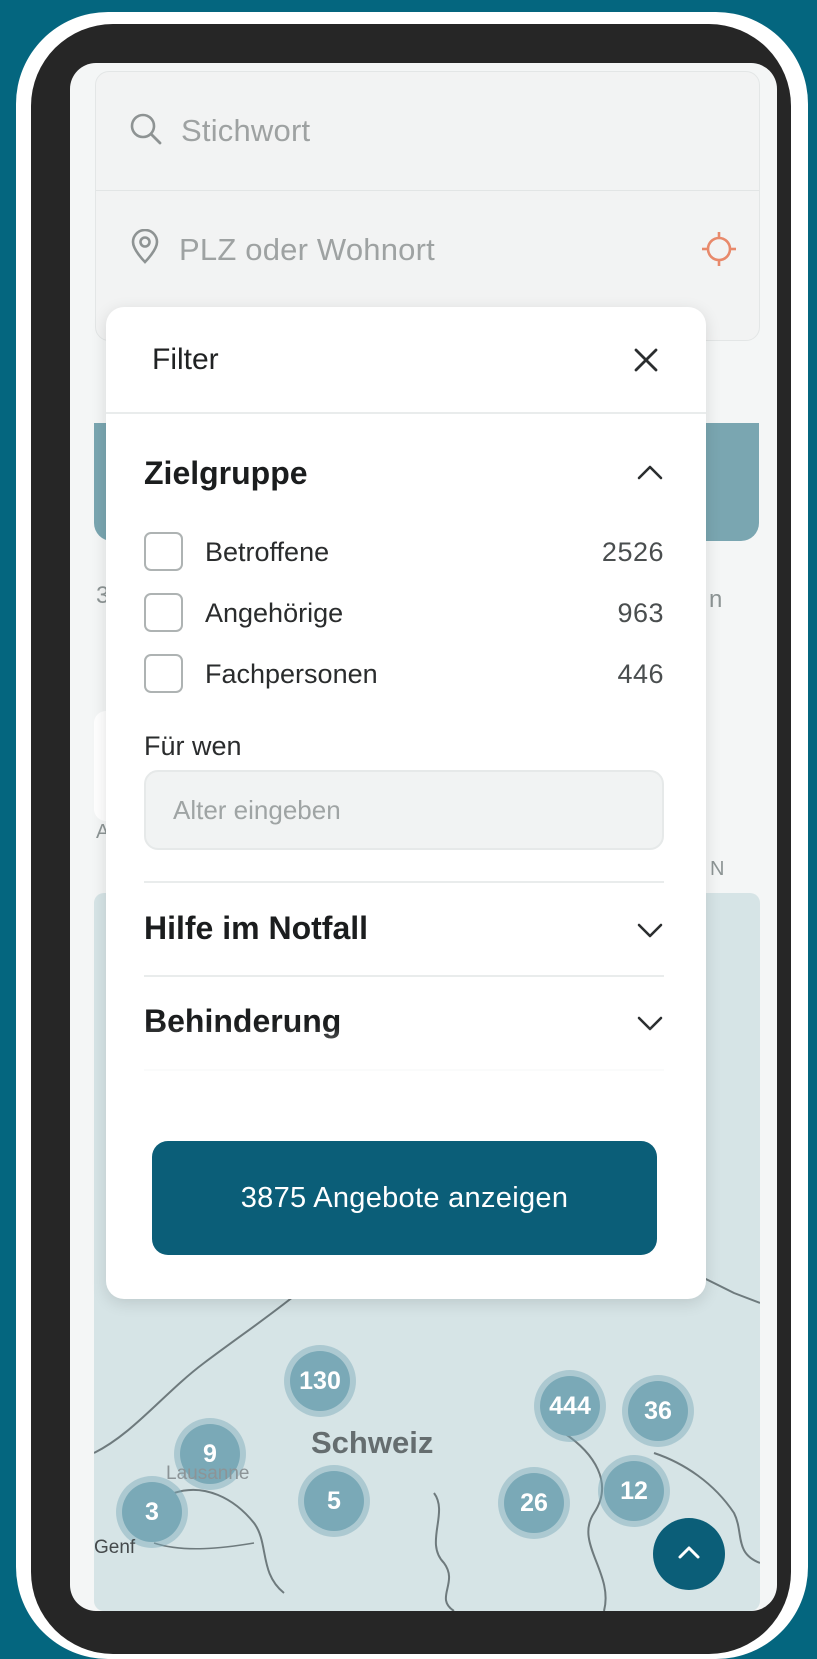 This screenshot has width=817, height=1659. I want to click on location-search-placeholder: PLZ oder Wohnort, so click(307, 249).